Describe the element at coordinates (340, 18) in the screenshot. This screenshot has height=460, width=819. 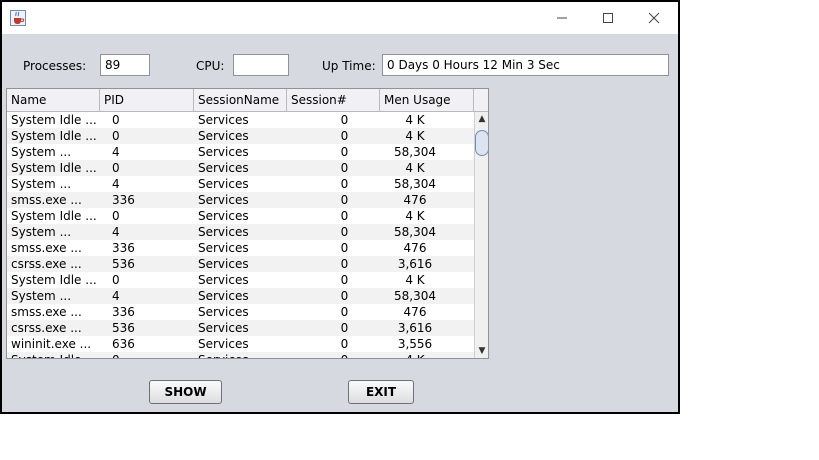
I see `title-bar` at that location.